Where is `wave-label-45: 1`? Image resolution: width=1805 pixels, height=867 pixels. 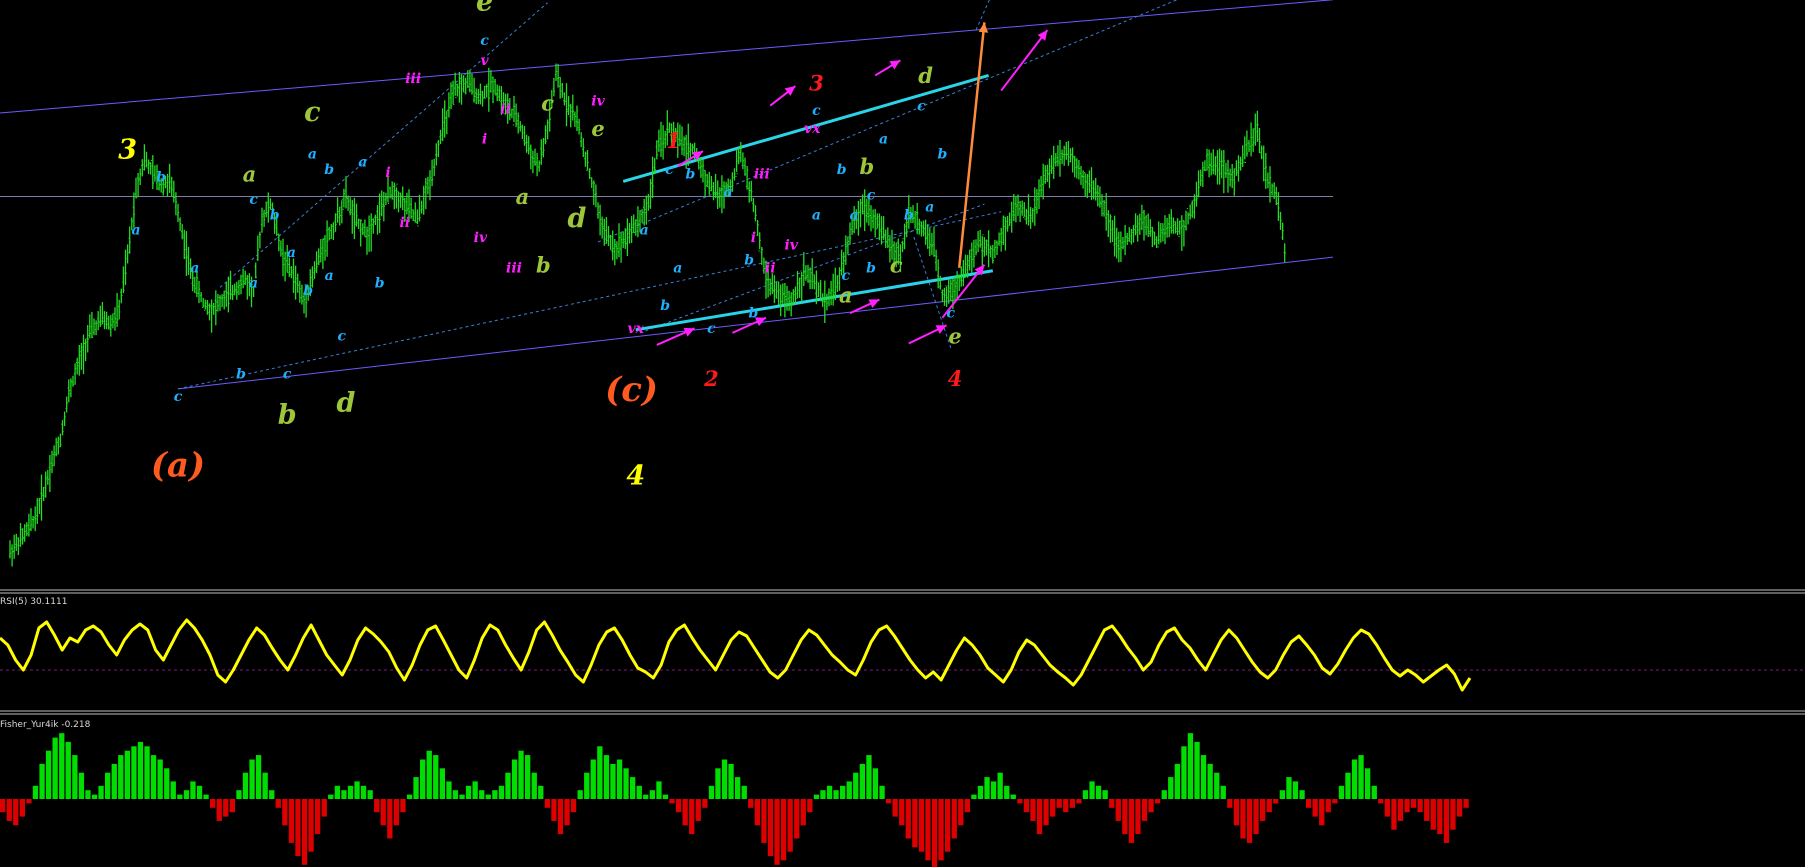
wave-label-45: 1 is located at coordinates (673, 140).